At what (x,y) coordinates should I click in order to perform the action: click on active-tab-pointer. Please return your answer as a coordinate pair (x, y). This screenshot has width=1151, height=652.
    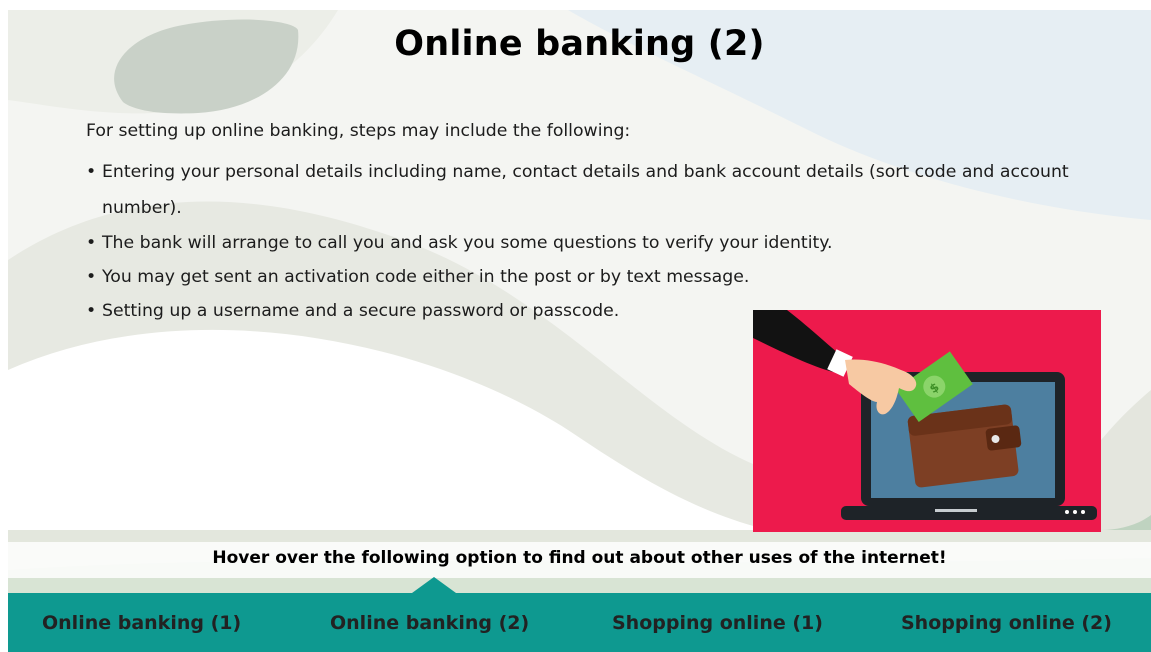
    Looking at the image, I should click on (434, 585).